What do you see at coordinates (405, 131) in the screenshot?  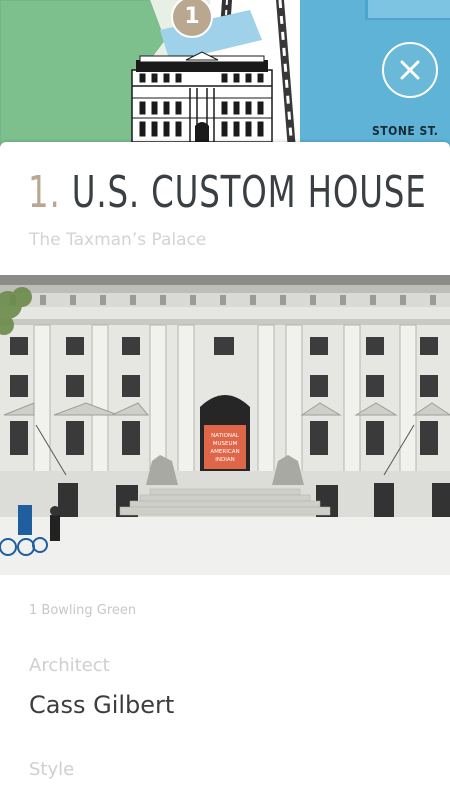 I see `street-label: STONE ST.` at bounding box center [405, 131].